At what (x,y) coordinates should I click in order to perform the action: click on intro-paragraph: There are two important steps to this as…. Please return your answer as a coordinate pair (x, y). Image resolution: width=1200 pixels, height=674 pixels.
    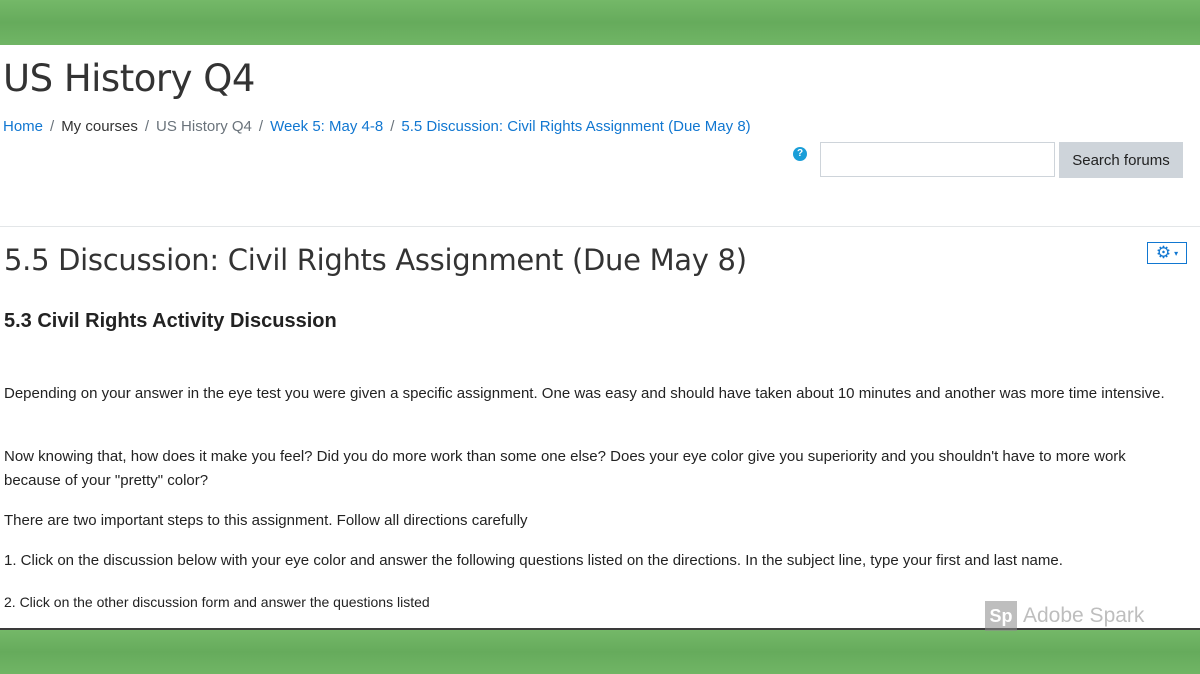
    Looking at the image, I should click on (266, 520).